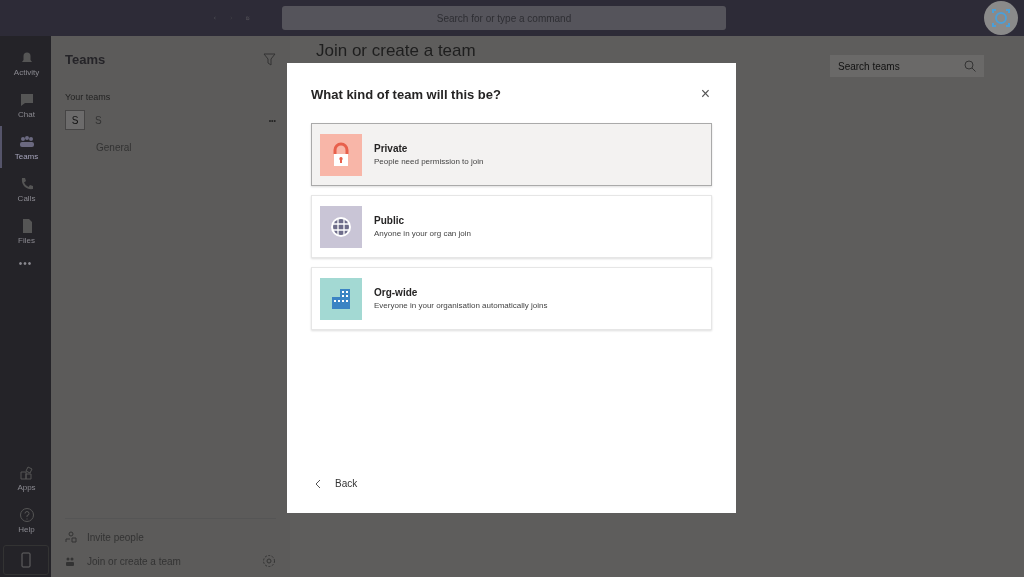  What do you see at coordinates (391, 148) in the screenshot?
I see `option-title: Private` at bounding box center [391, 148].